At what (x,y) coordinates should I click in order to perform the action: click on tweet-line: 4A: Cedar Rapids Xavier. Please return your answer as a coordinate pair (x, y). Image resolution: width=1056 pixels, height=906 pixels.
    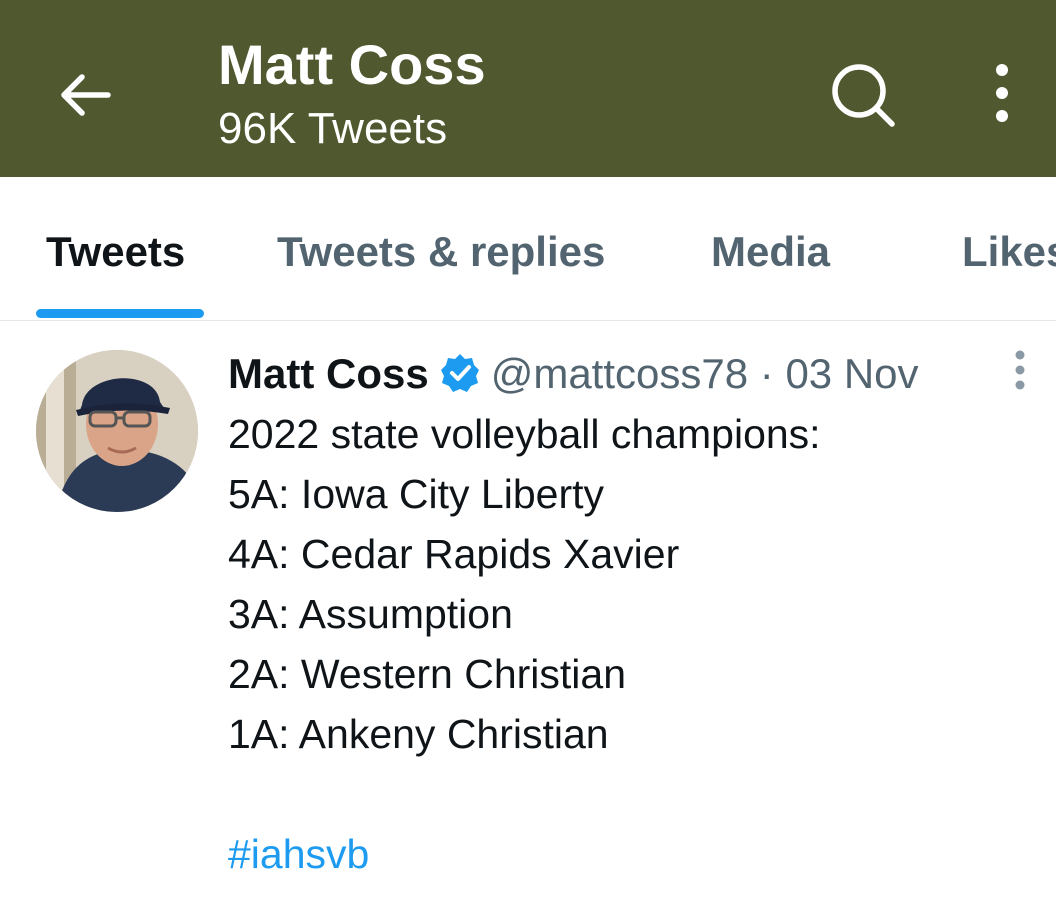
    Looking at the image, I should click on (454, 554).